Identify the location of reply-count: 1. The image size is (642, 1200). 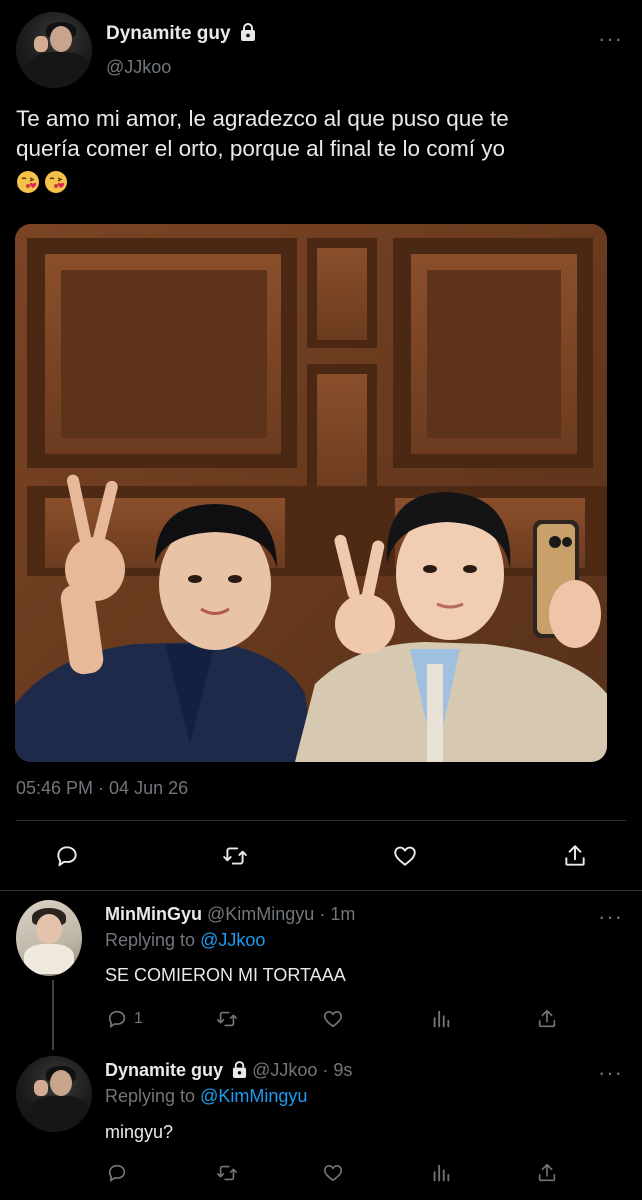
(138, 1018).